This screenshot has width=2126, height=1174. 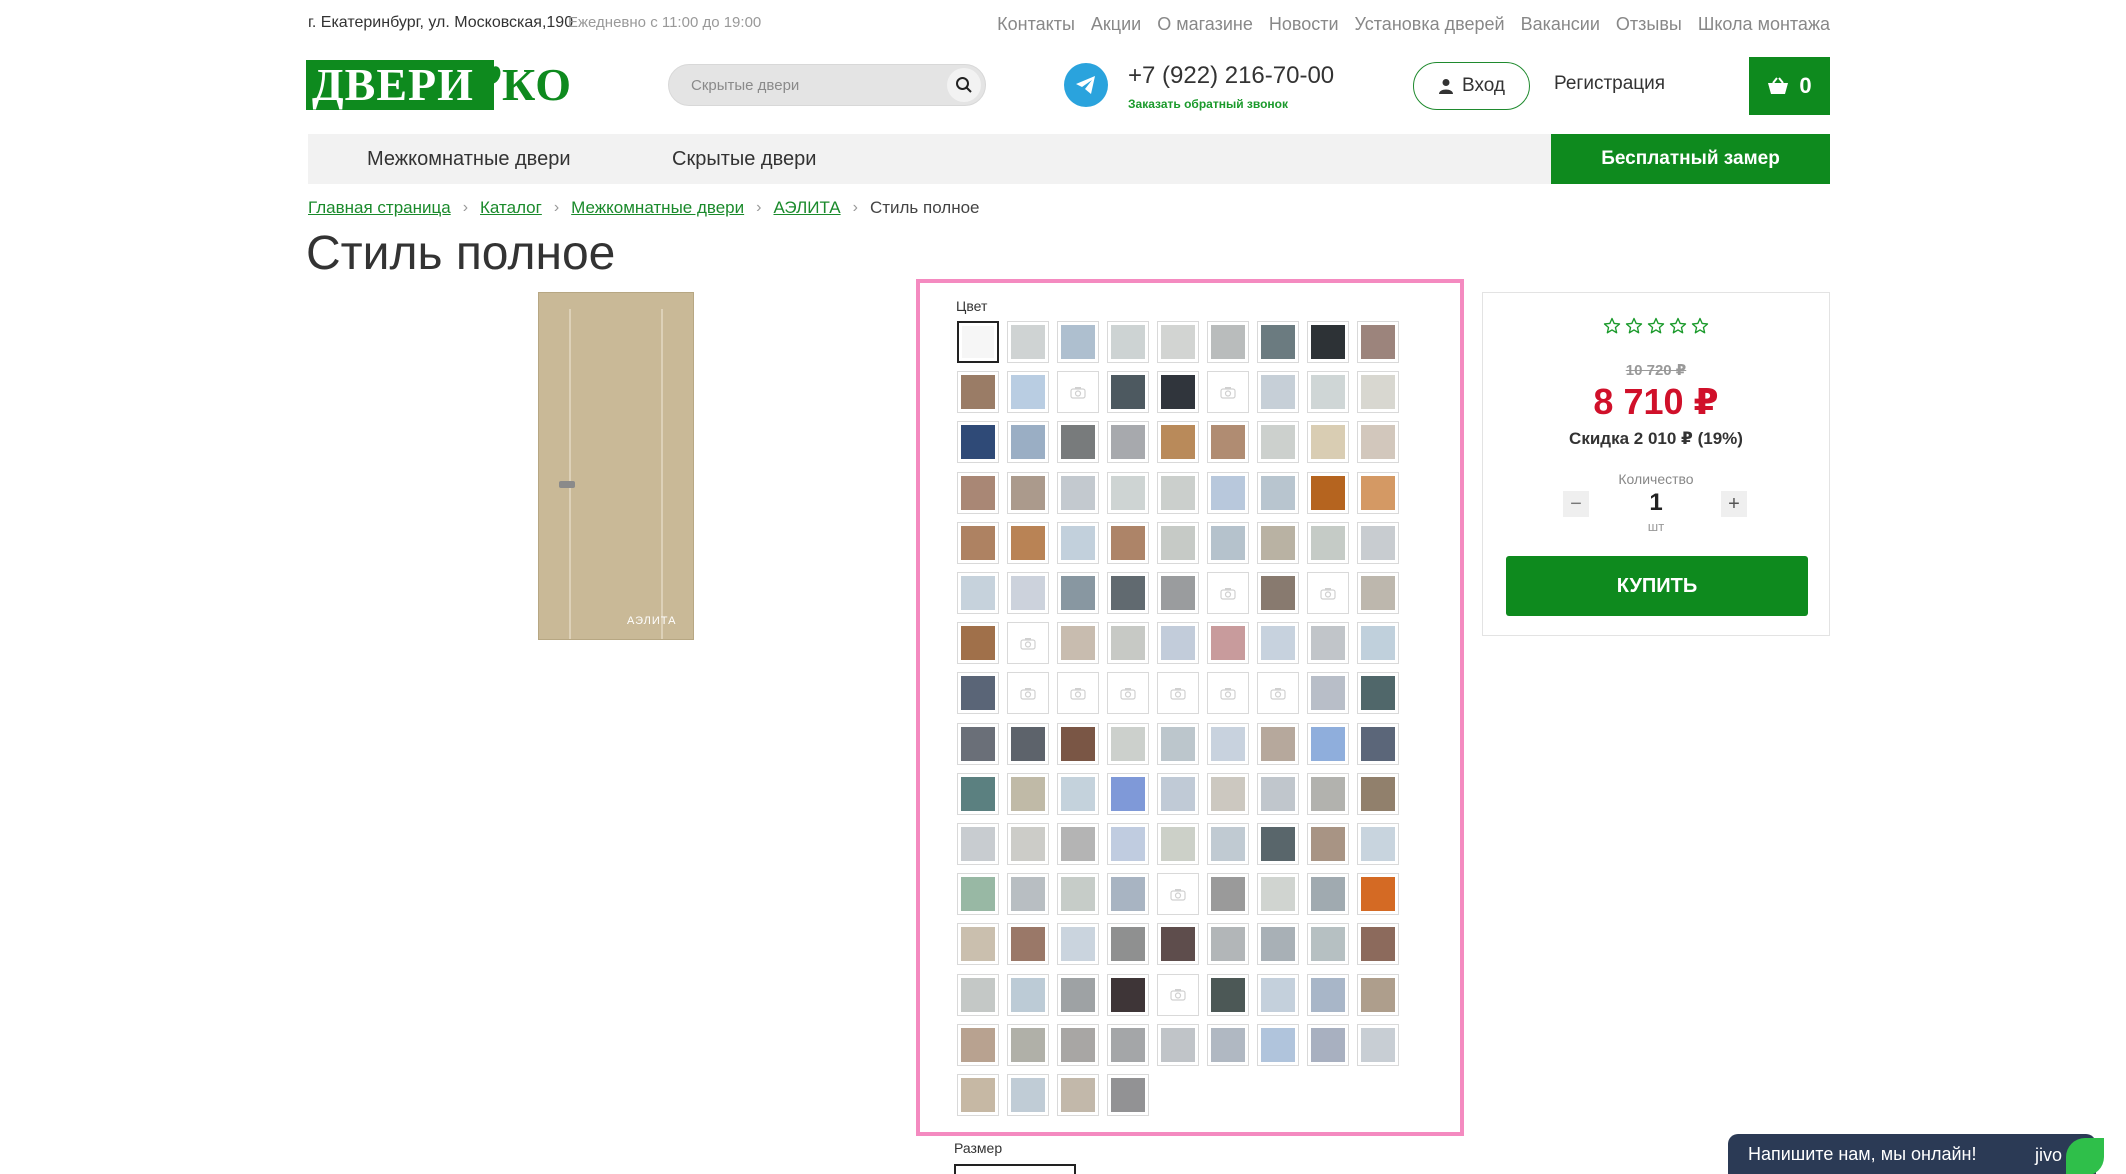 I want to click on top-link-reviews: Отзывы, so click(x=1649, y=24).